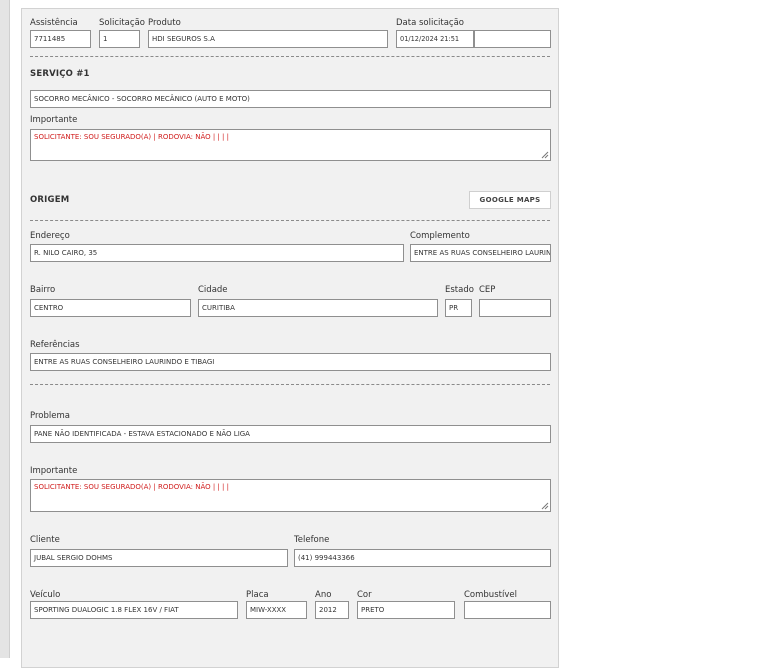  I want to click on veiculo-field: SPORTING DUALOGIC 1.8 FLEX 16V / FIAT, so click(134, 610).